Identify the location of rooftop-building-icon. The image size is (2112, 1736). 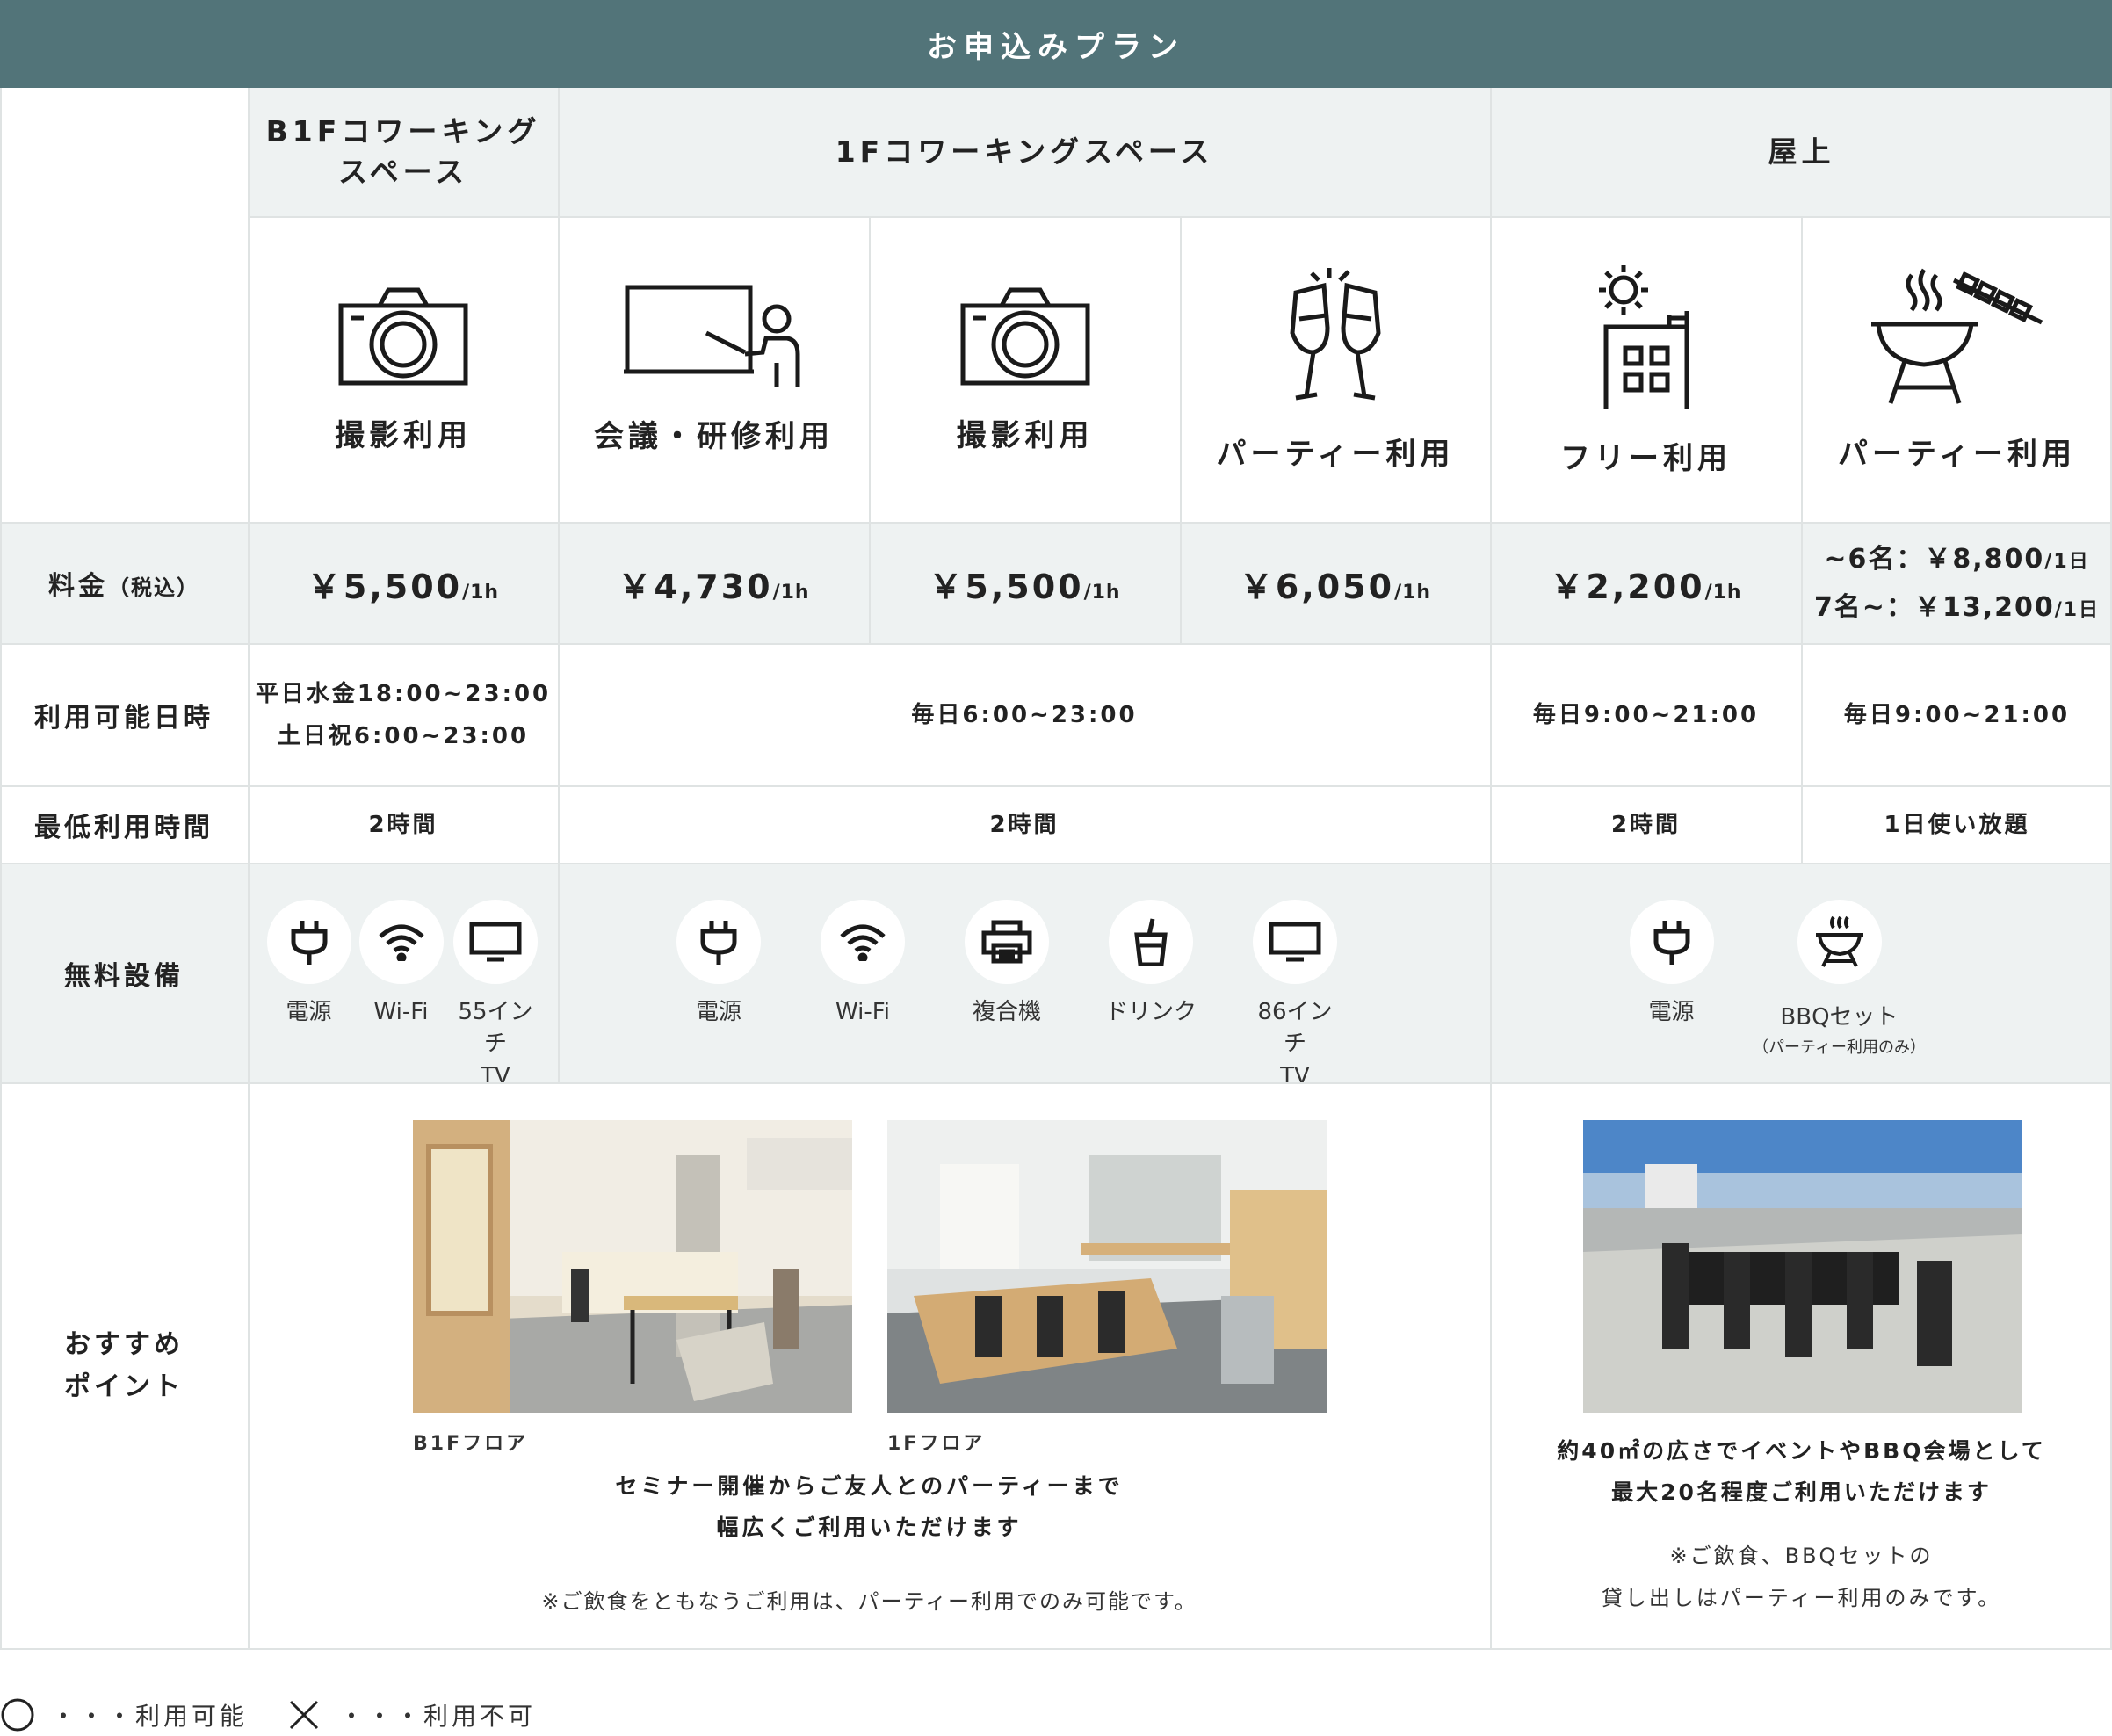
(1643, 337).